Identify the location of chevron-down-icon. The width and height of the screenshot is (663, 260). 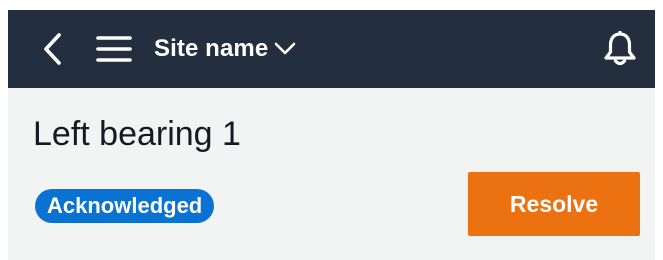
(285, 49).